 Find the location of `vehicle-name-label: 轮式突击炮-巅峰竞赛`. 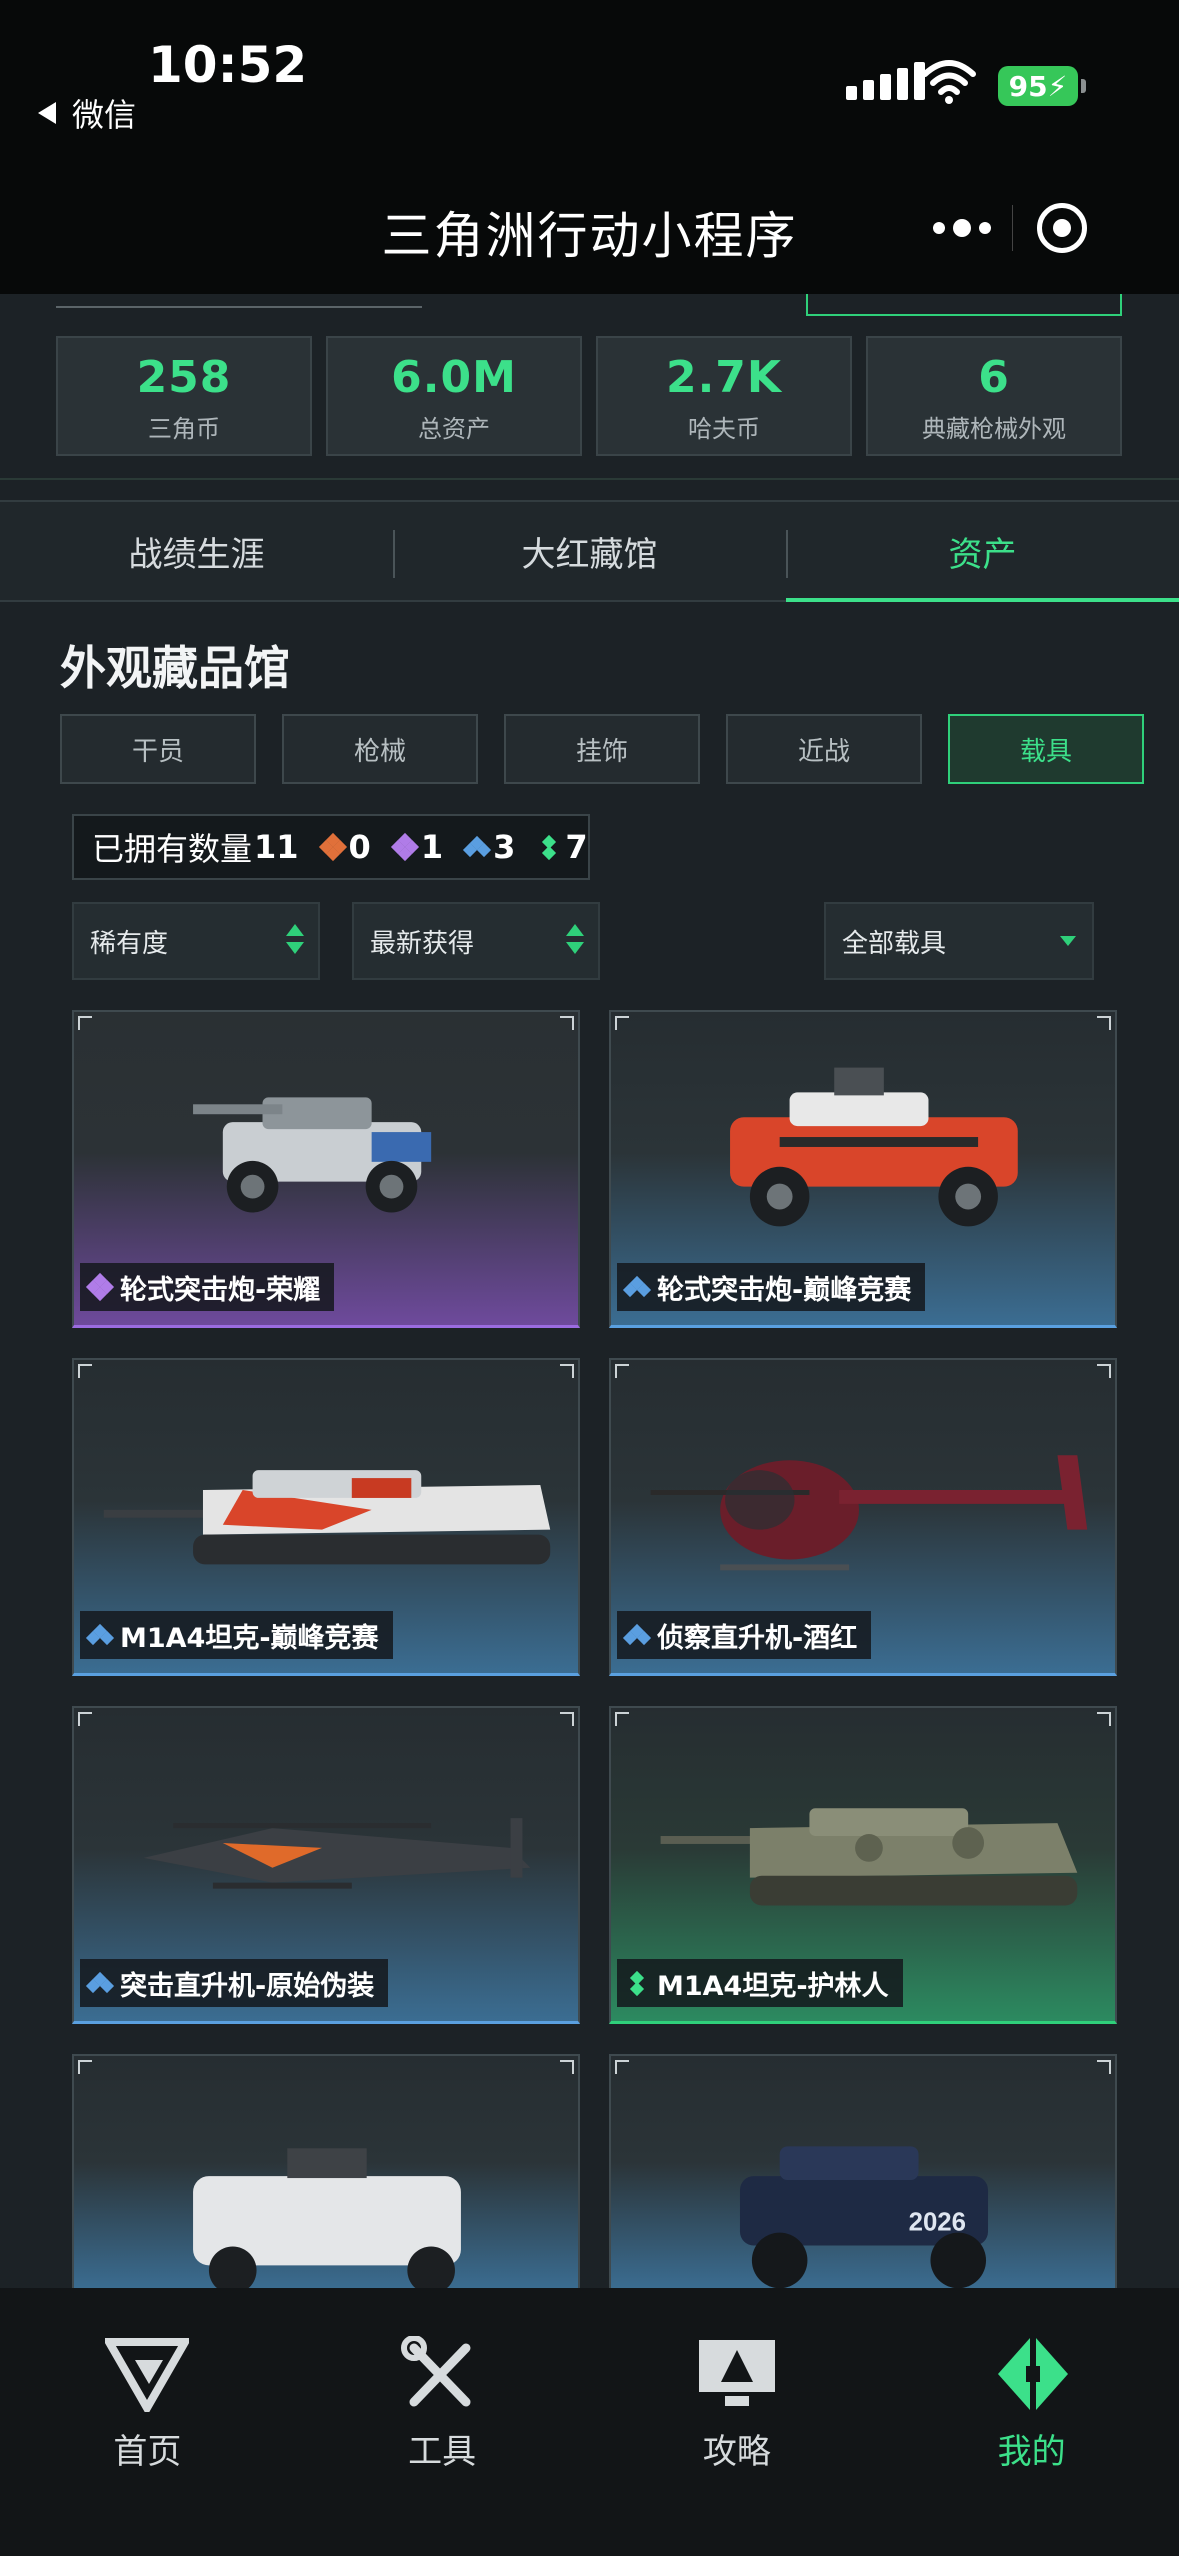

vehicle-name-label: 轮式突击炮-巅峰竞赛 is located at coordinates (771, 1287).